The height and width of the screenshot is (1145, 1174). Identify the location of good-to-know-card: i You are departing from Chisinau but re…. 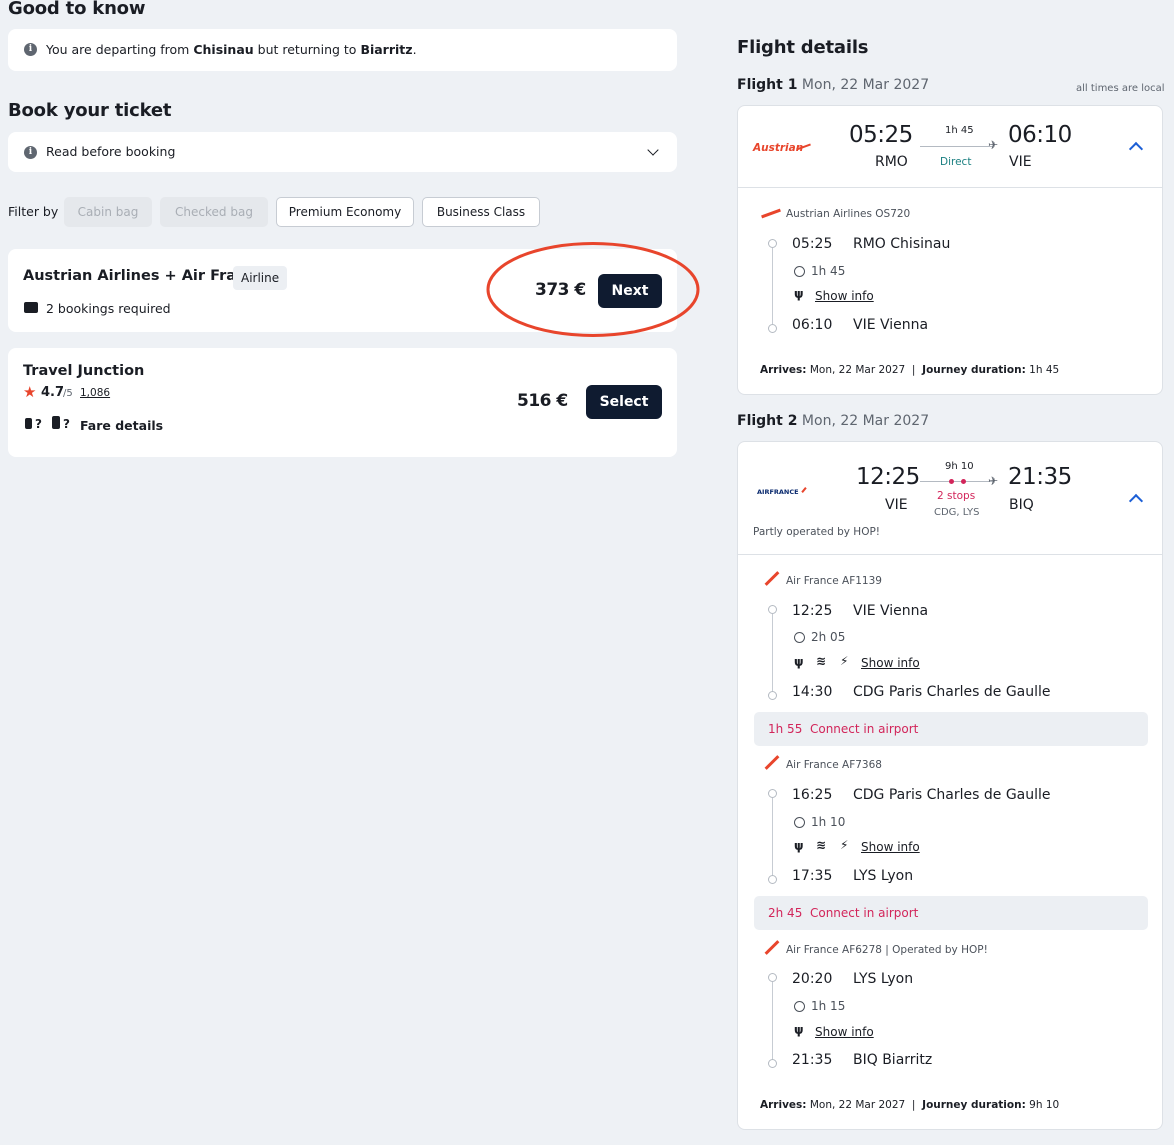
(342, 50).